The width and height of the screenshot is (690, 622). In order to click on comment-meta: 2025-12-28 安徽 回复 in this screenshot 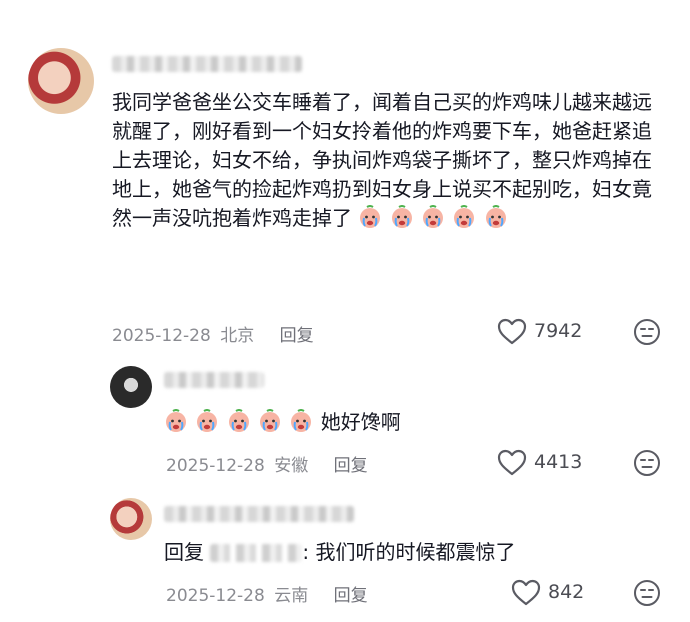, I will do `click(267, 463)`.